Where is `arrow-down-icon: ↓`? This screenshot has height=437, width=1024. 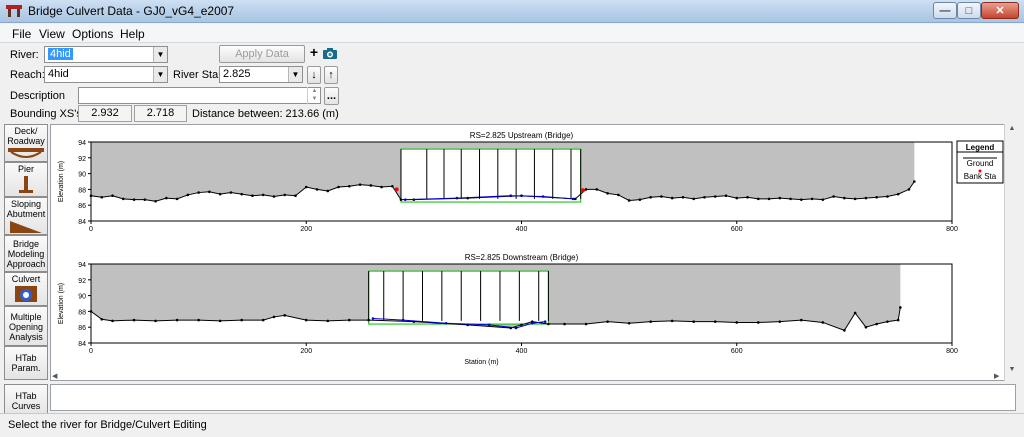 arrow-down-icon: ↓ is located at coordinates (314, 75).